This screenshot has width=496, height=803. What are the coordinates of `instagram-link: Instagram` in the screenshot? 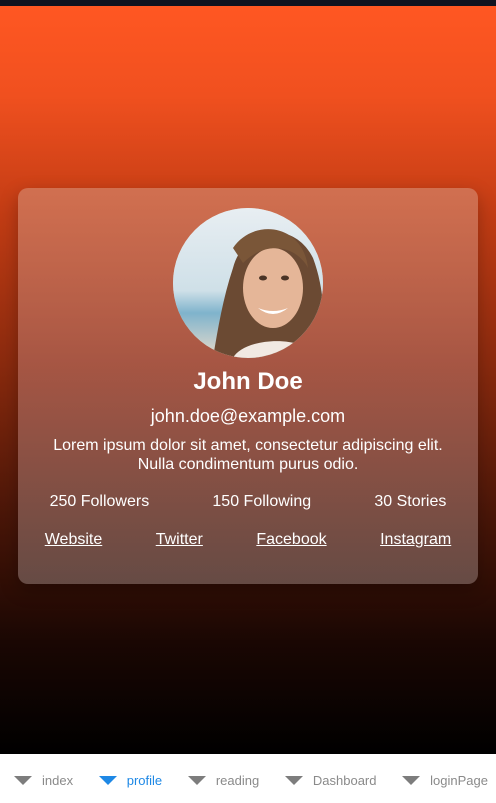 It's located at (415, 540).